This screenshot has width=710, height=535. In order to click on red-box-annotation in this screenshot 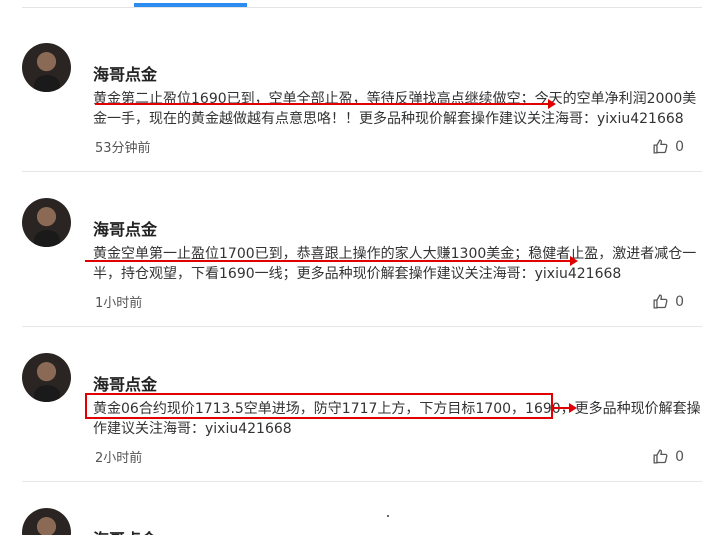, I will do `click(319, 406)`.